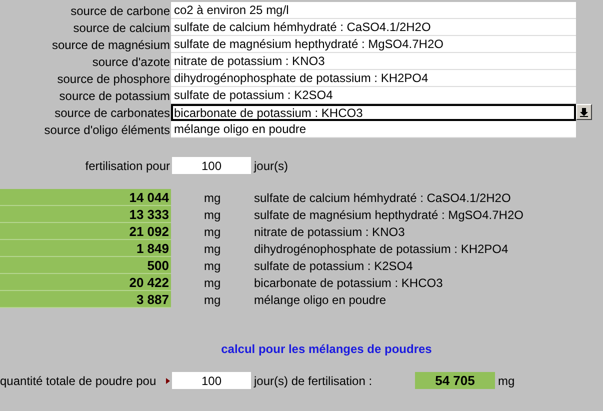  Describe the element at coordinates (85, 231) in the screenshot. I see `amount-cell: 21 092` at that location.